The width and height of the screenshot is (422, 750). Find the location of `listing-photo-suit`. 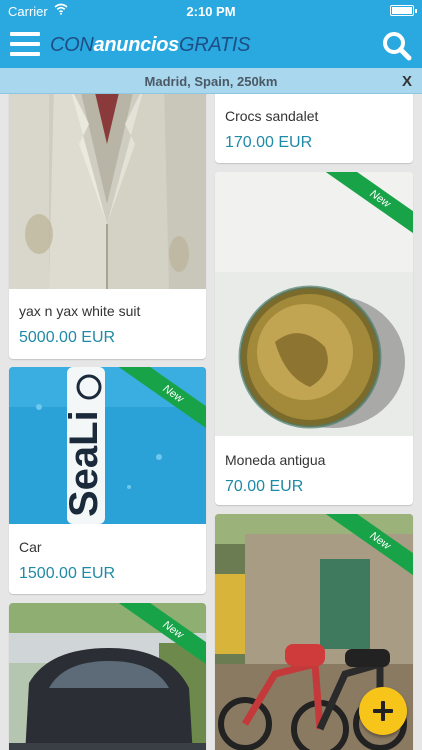

listing-photo-suit is located at coordinates (107, 191).